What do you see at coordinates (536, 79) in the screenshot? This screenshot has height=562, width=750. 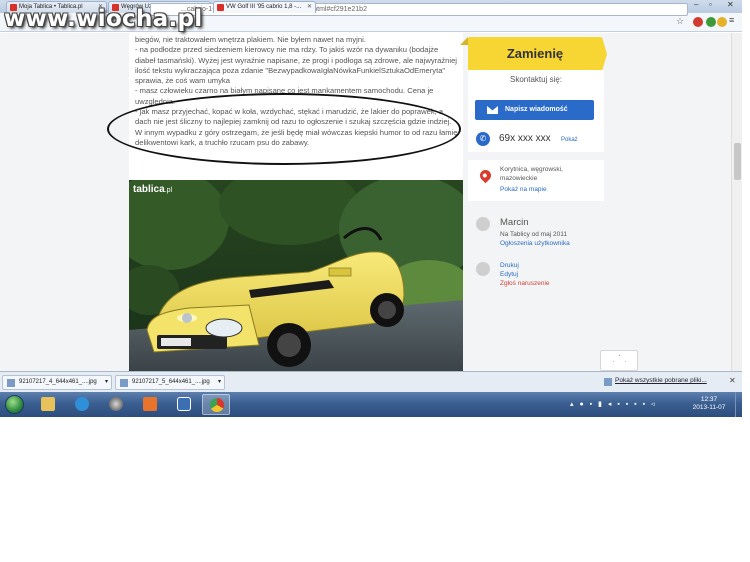 I see `contact-title: Skontaktuj się:` at bounding box center [536, 79].